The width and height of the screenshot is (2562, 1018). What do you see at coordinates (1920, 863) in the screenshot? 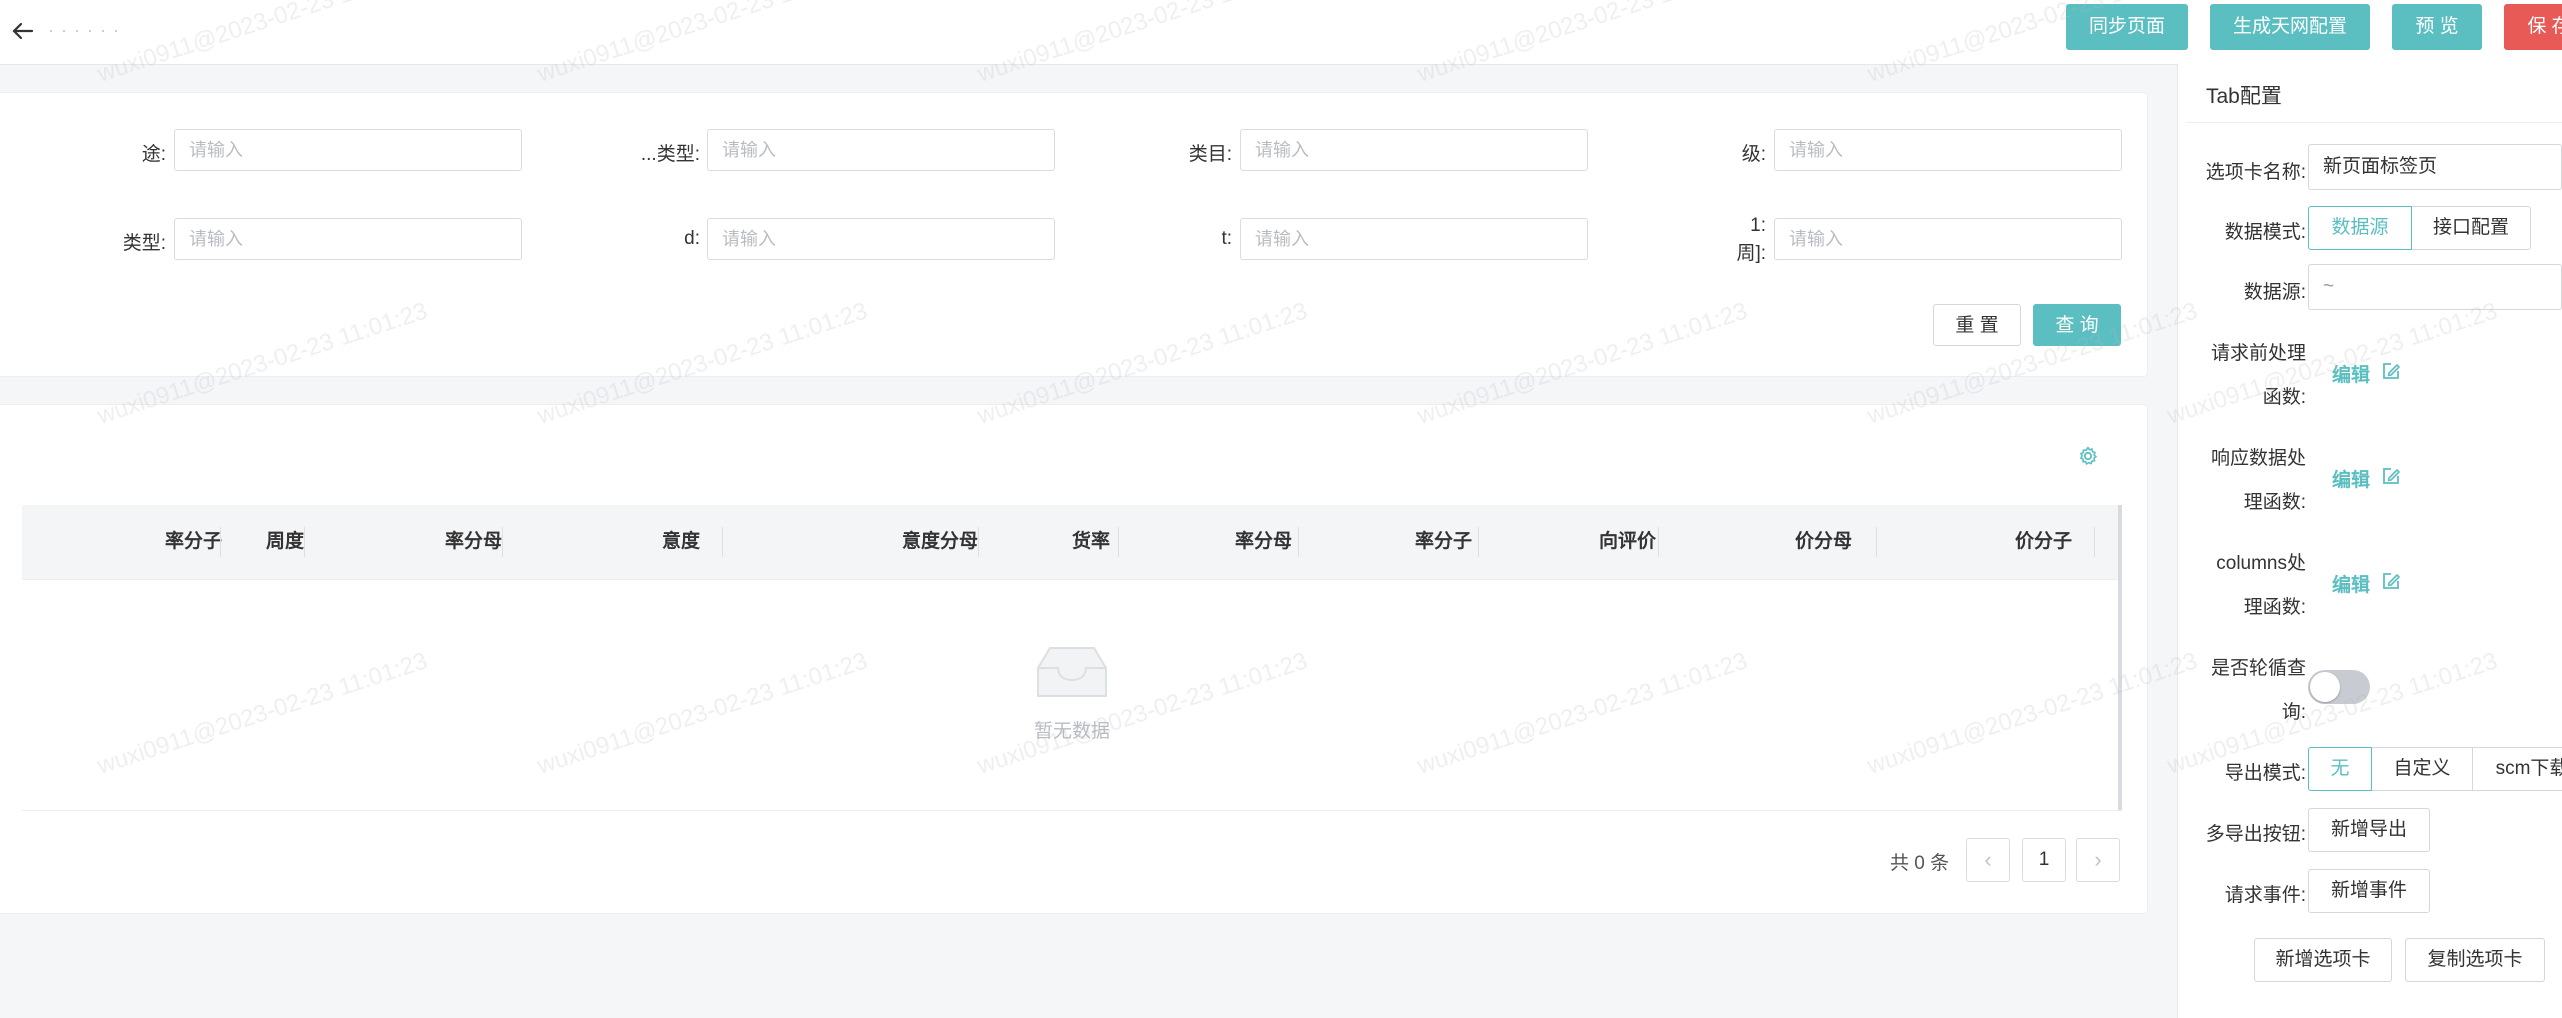
I see `pagination-total: 共 0 条` at bounding box center [1920, 863].